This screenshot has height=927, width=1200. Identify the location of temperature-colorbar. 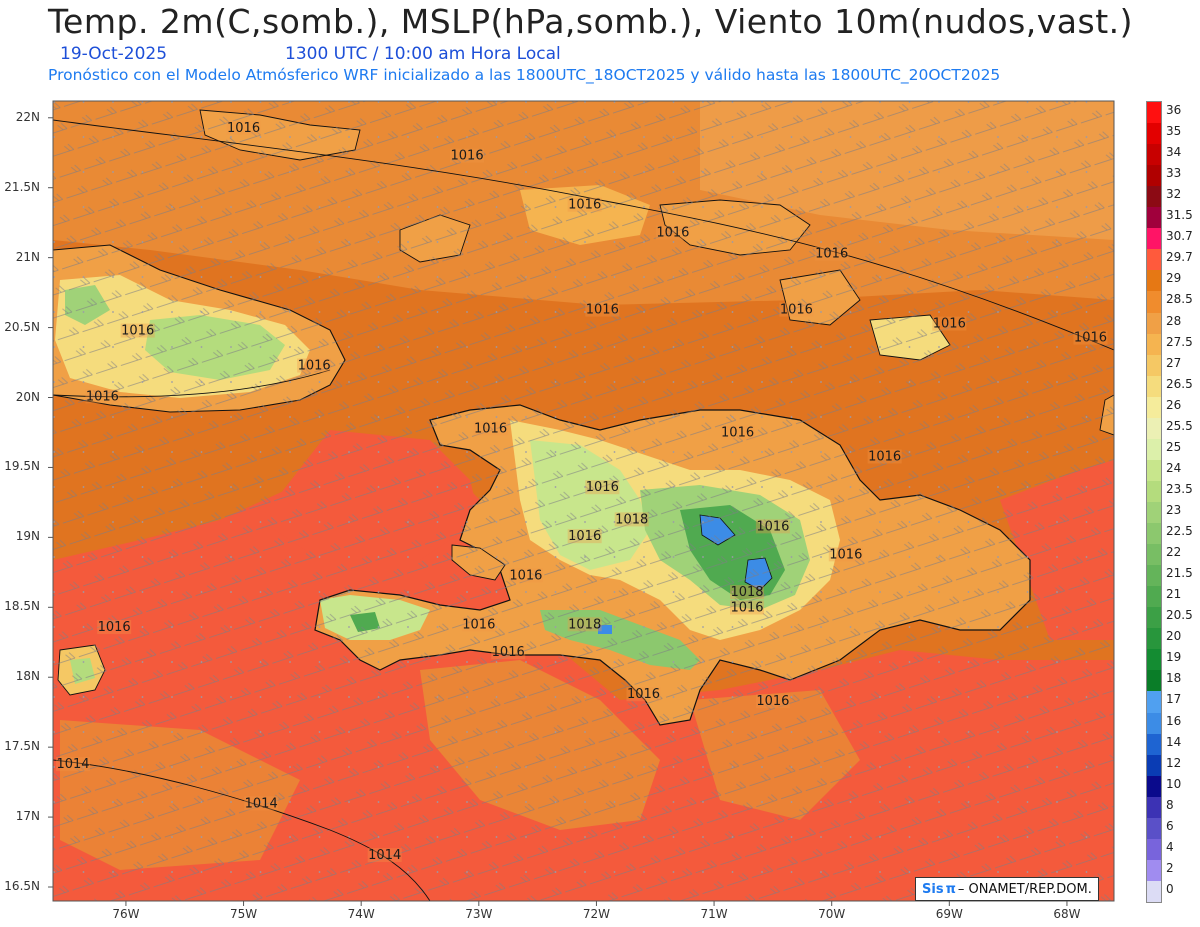
(1154, 502).